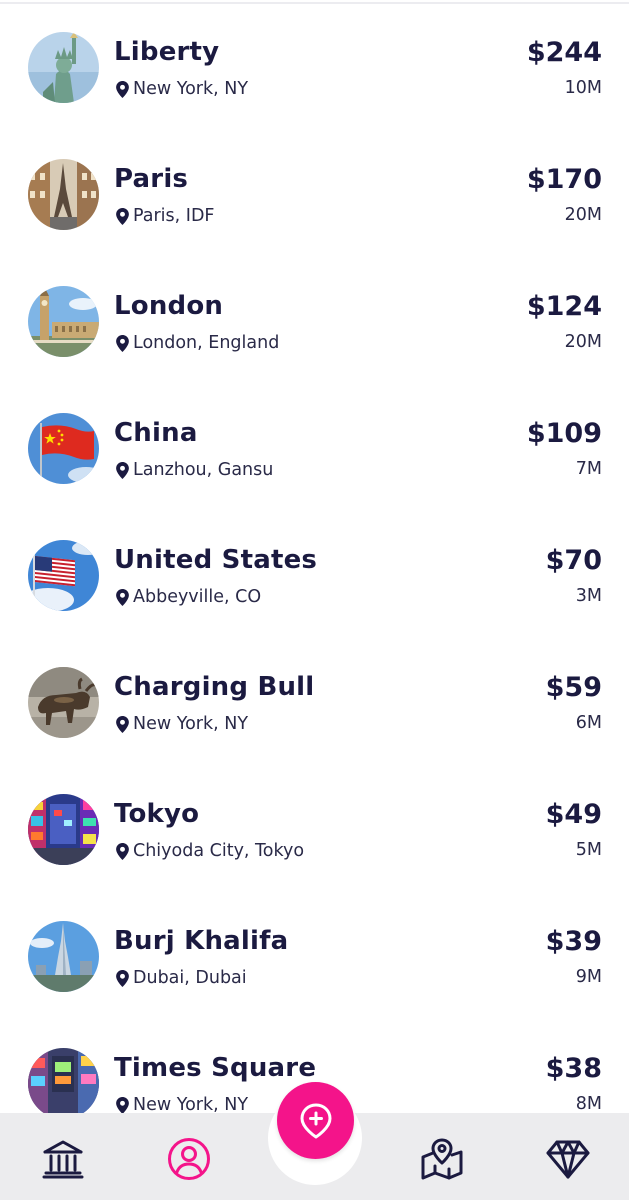  What do you see at coordinates (206, 343) in the screenshot?
I see `place-location-text: London, England` at bounding box center [206, 343].